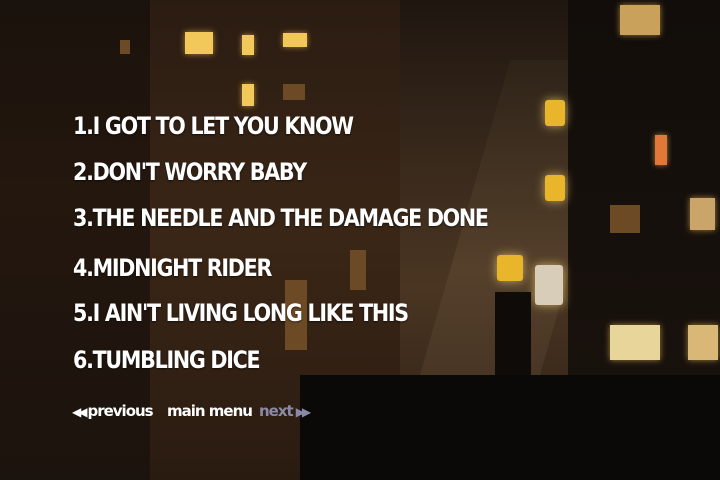  Describe the element at coordinates (83, 268) in the screenshot. I see `track-number: 4.` at that location.